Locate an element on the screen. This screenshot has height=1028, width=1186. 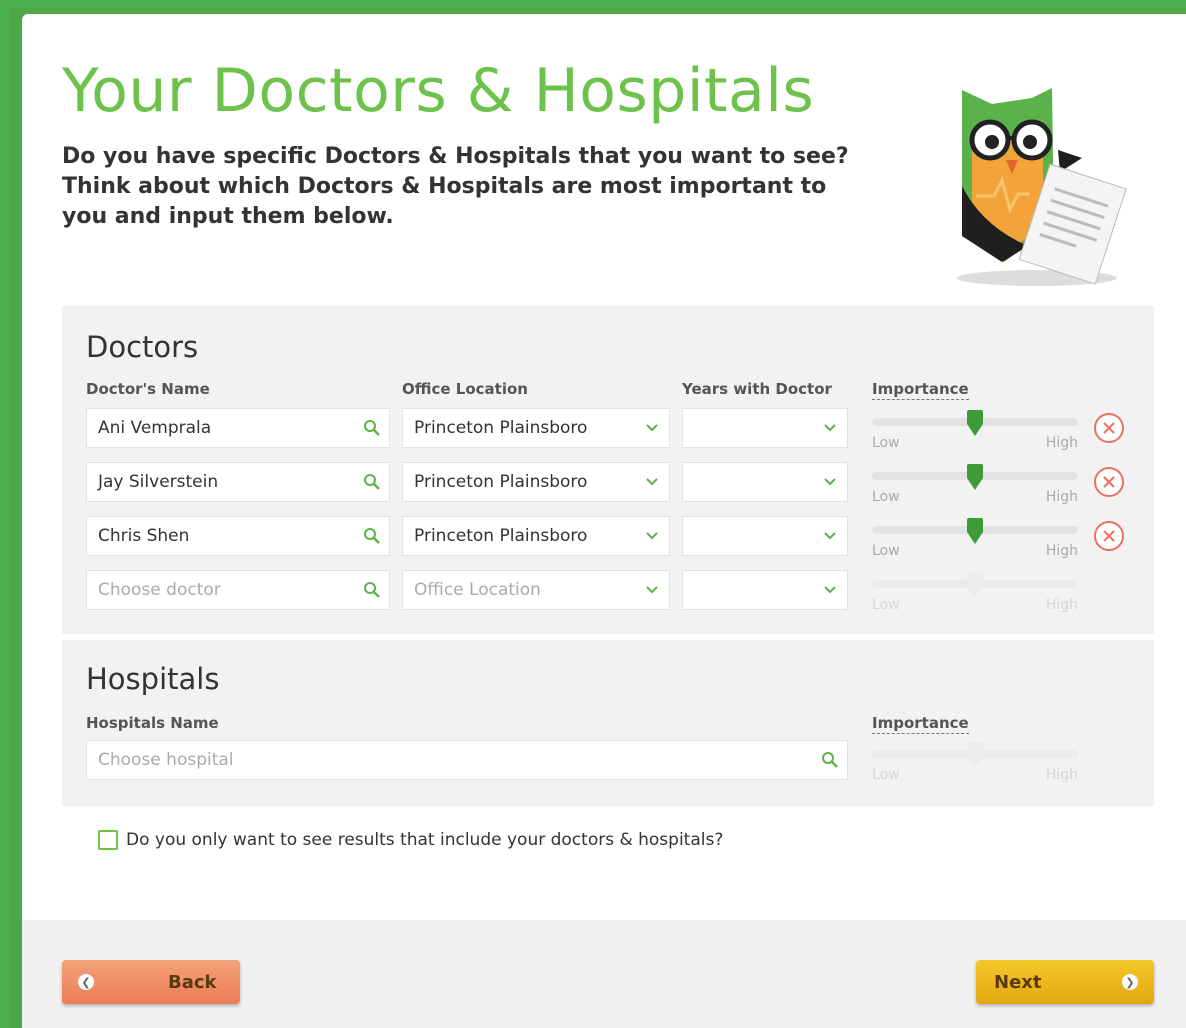
doctor-name-value: Ani Vemprala is located at coordinates (155, 428).